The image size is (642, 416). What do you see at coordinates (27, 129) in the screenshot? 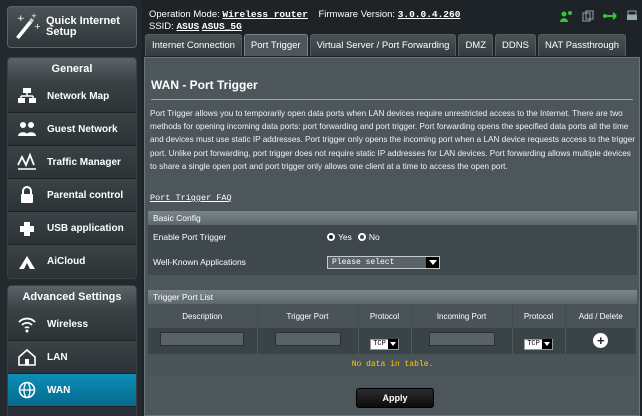
I see `guest-network-icon` at bounding box center [27, 129].